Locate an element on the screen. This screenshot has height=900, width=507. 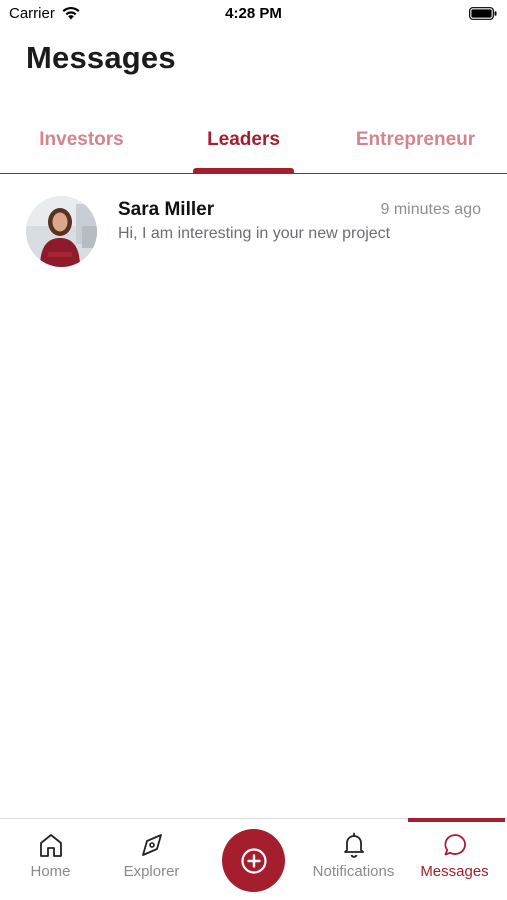
page-title: Messages is located at coordinates (101, 57).